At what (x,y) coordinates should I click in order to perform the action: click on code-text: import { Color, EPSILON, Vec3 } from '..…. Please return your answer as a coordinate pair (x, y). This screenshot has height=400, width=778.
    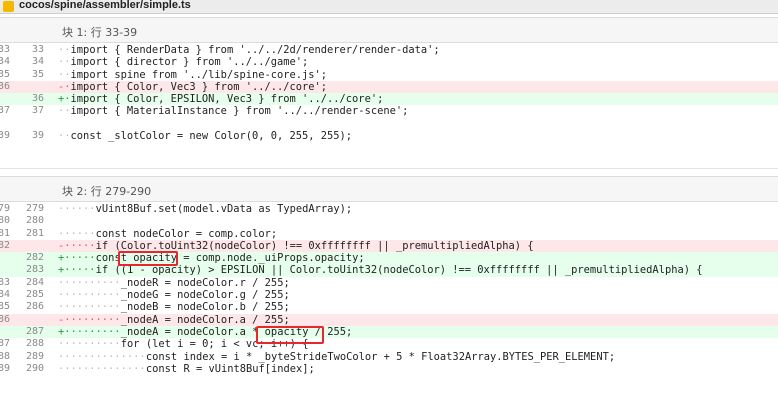
    Looking at the image, I should click on (227, 99).